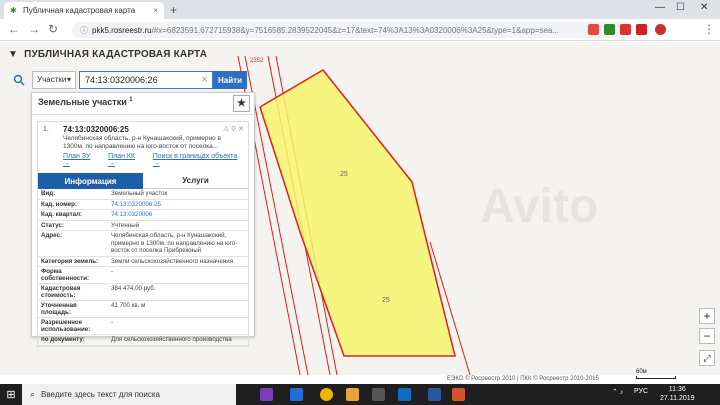 This screenshot has height=405, width=720. I want to click on search-type-value: Участки, so click(52, 79).